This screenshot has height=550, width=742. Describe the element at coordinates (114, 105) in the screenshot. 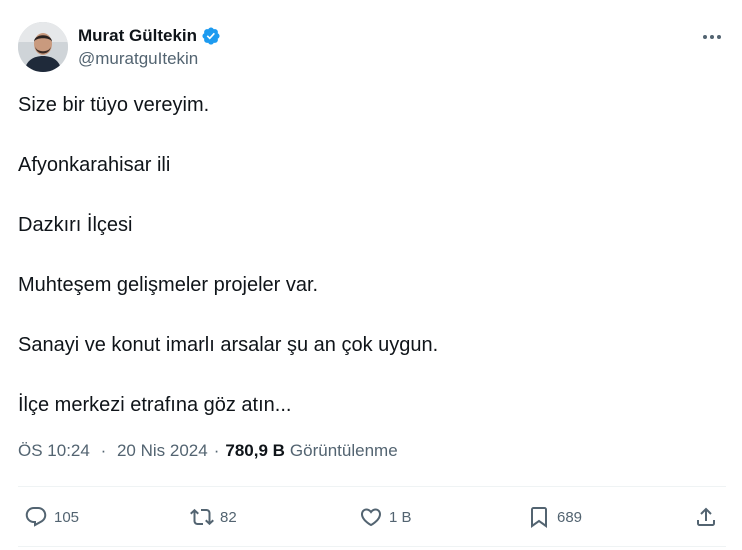

I see `tweet-text-line: Size bir tüyo vereyim.` at that location.